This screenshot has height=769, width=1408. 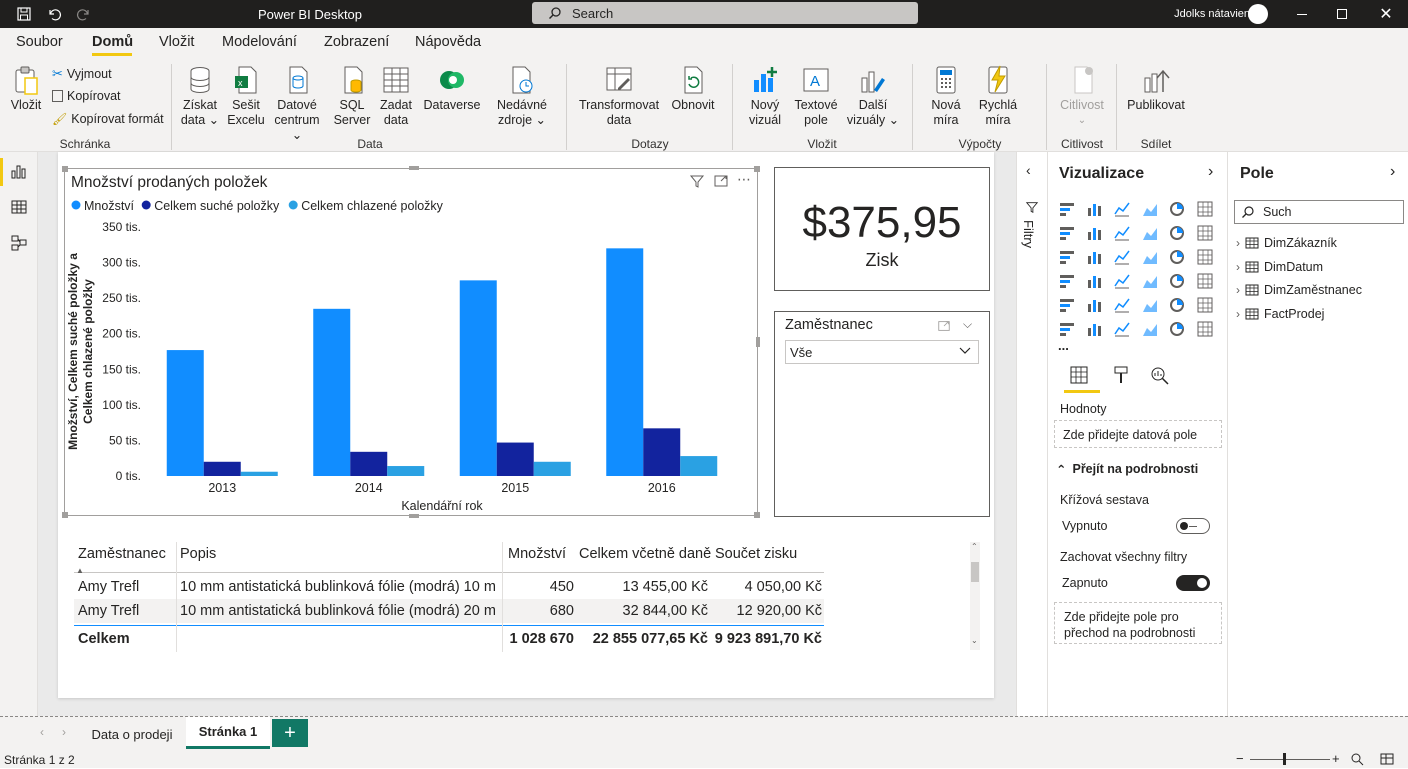 I want to click on publish-button: Publikovat, so click(x=1156, y=88).